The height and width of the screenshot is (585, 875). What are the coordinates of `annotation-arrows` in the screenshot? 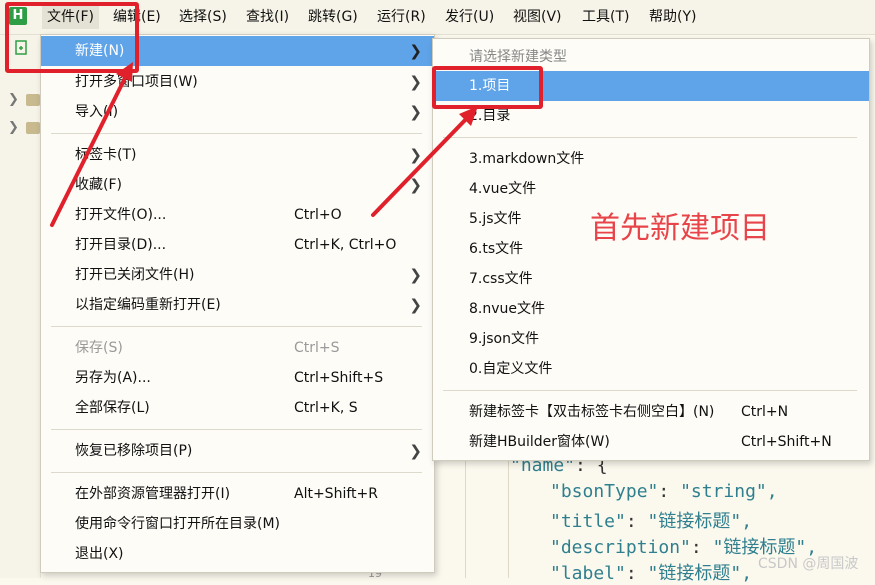 It's located at (264, 144).